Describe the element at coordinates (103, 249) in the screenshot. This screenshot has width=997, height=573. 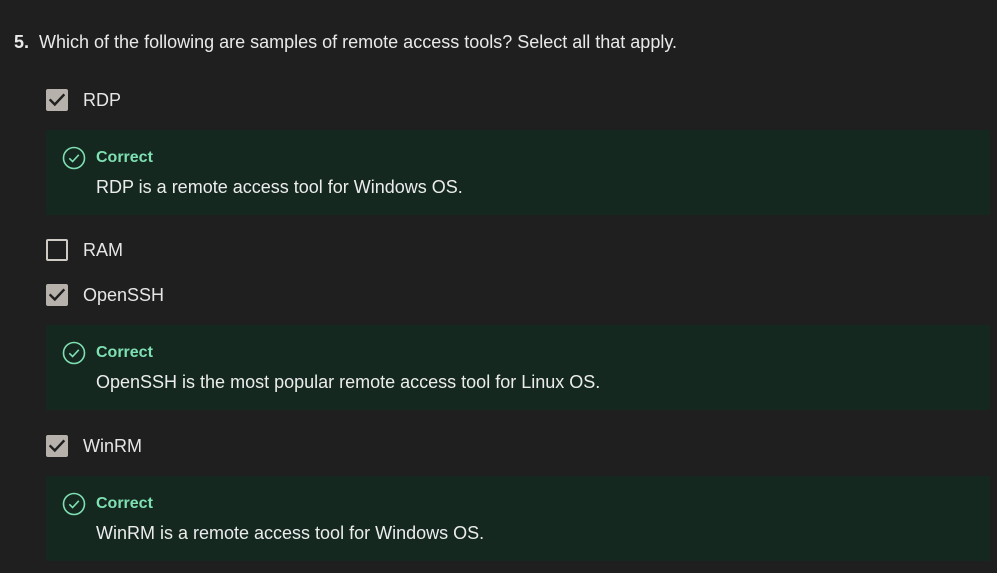
I see `option-label: RAM` at that location.